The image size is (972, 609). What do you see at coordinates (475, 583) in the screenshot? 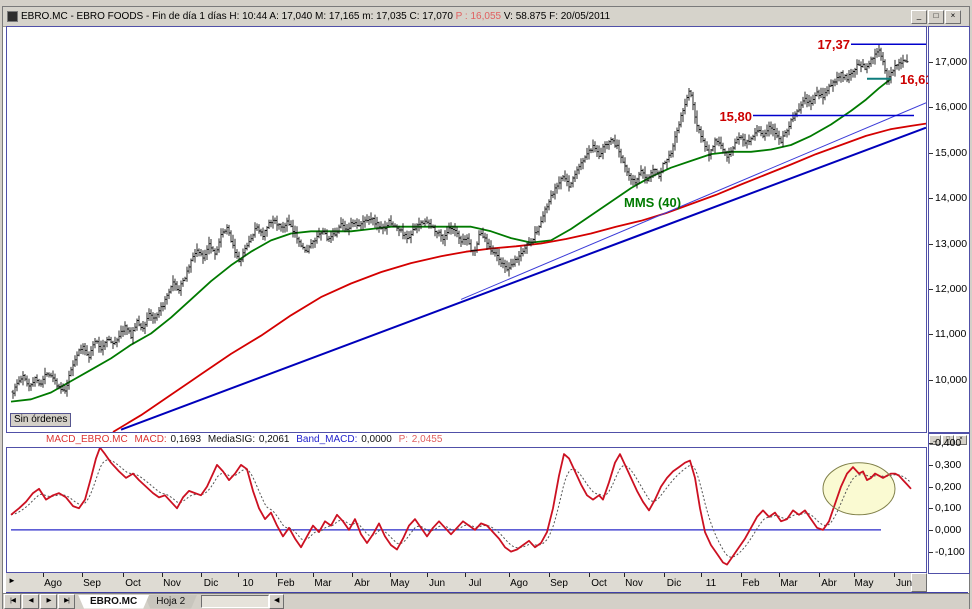
I see `time-axis-label: Jul` at bounding box center [475, 583].